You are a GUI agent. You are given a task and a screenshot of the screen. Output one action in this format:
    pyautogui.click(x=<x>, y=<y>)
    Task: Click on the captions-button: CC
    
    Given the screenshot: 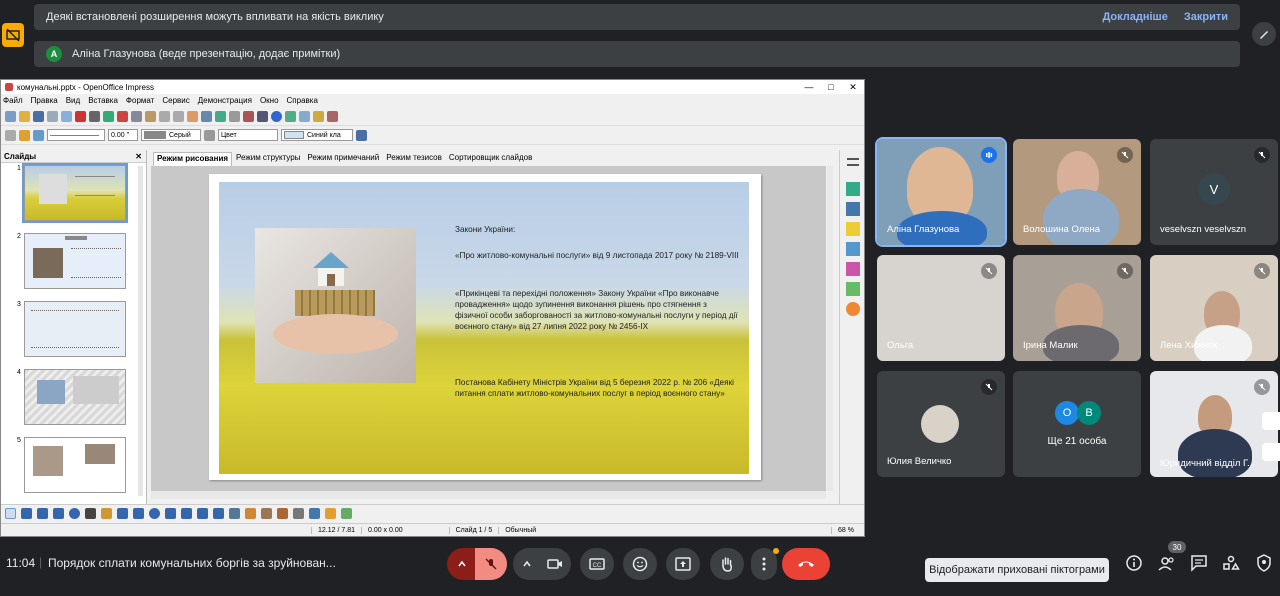 What is the action you would take?
    pyautogui.click(x=597, y=564)
    